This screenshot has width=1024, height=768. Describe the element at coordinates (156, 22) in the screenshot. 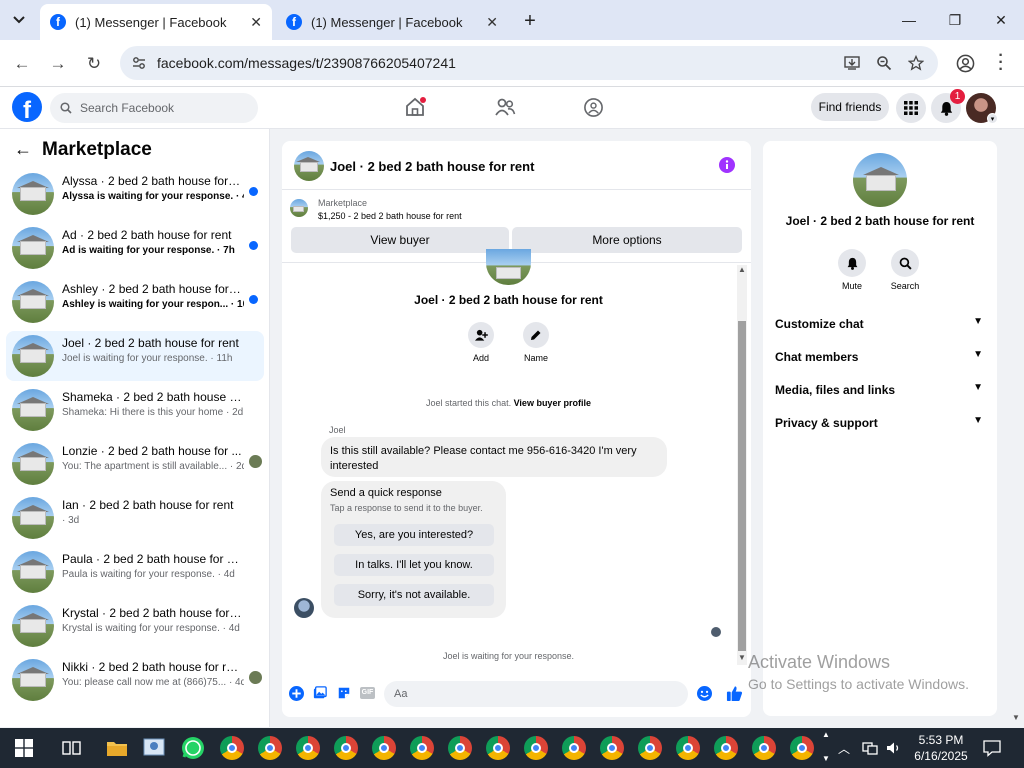

I see `browser-tab-active: f (1) Messenger | Facebook ✕` at that location.